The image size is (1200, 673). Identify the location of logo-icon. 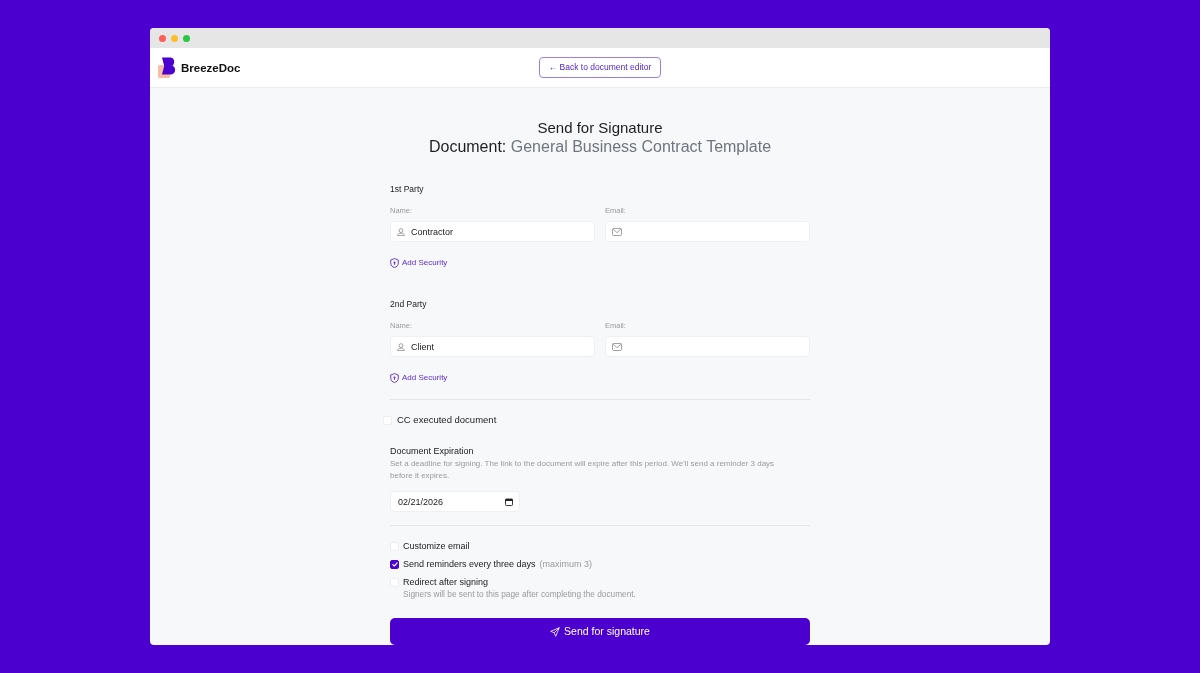
(167, 67).